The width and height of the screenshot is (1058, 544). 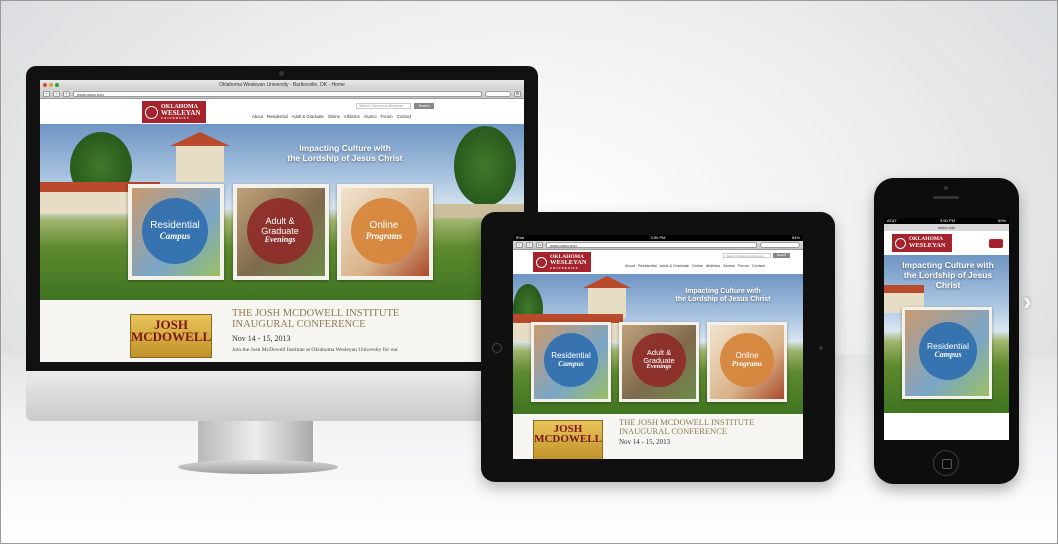 What do you see at coordinates (996, 243) in the screenshot?
I see `menu-hamburger-icon` at bounding box center [996, 243].